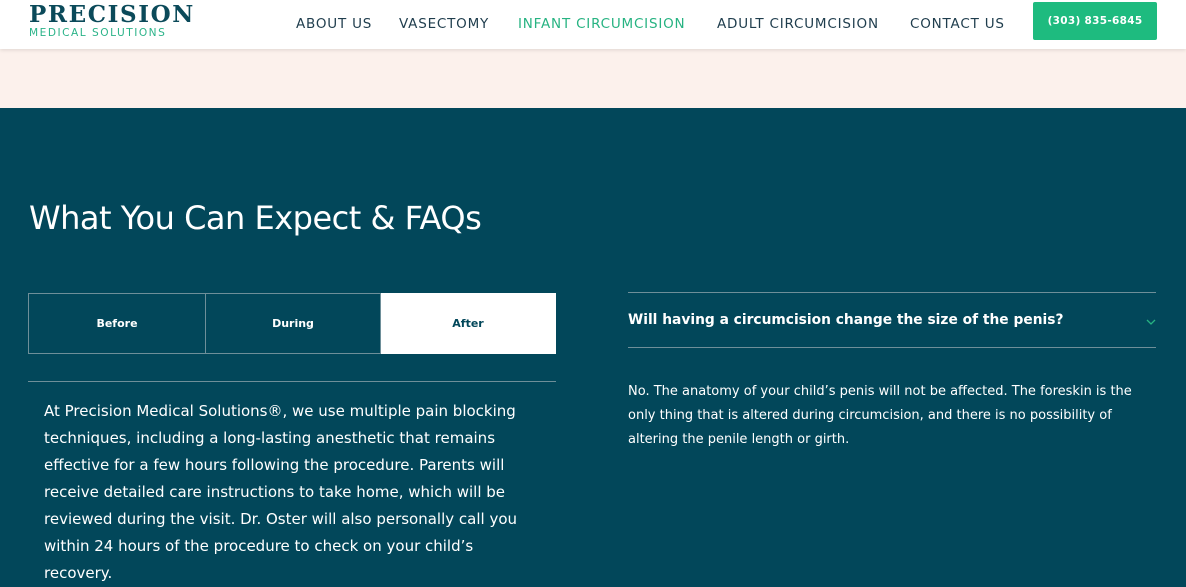 This screenshot has width=1186, height=587. I want to click on nav-infant-circumcision: INFANT CIRCUMCISION, so click(601, 24).